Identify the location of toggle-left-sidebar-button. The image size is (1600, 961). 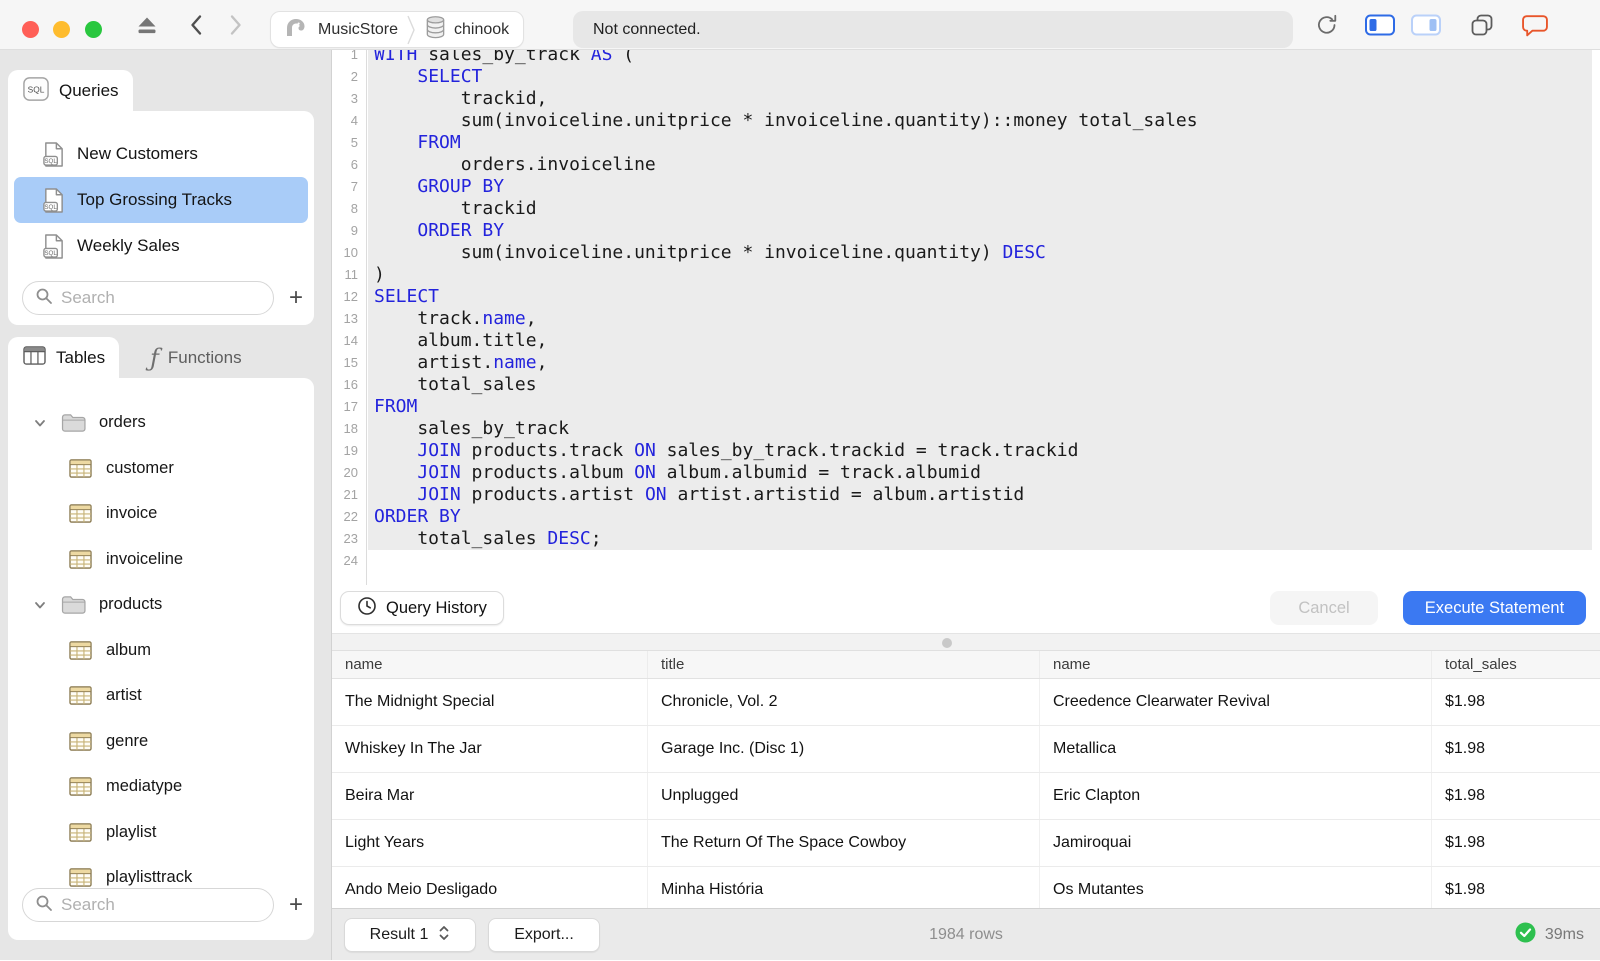
(1380, 25).